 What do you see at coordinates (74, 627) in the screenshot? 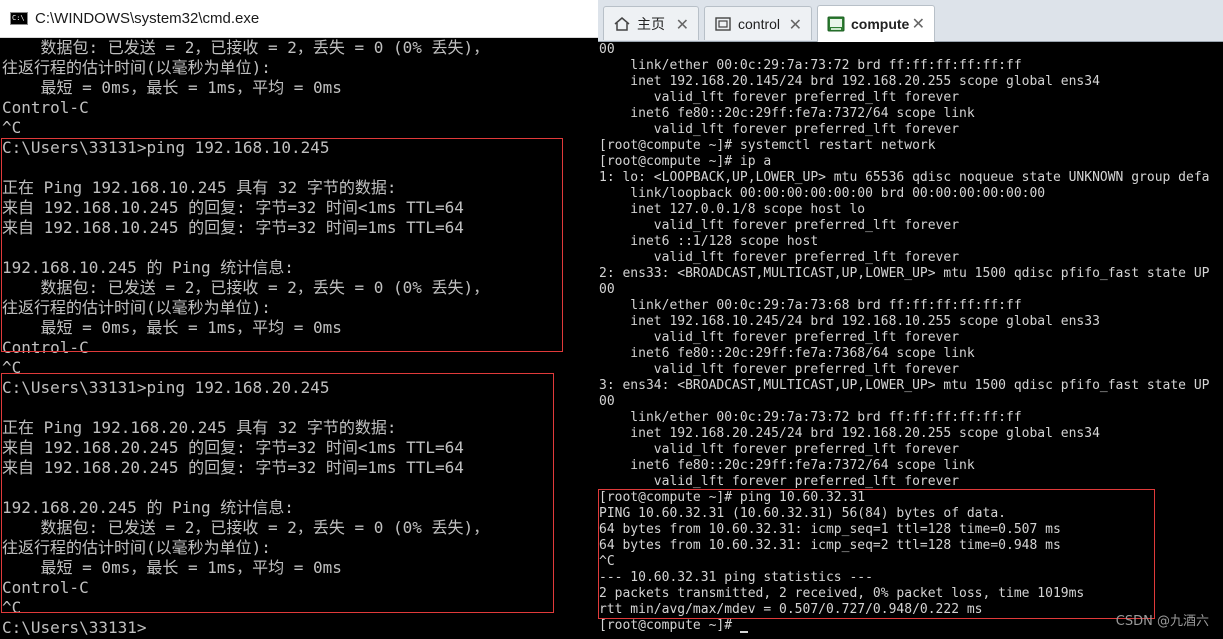
I see `cmd-line: C:\Users\33131>` at bounding box center [74, 627].